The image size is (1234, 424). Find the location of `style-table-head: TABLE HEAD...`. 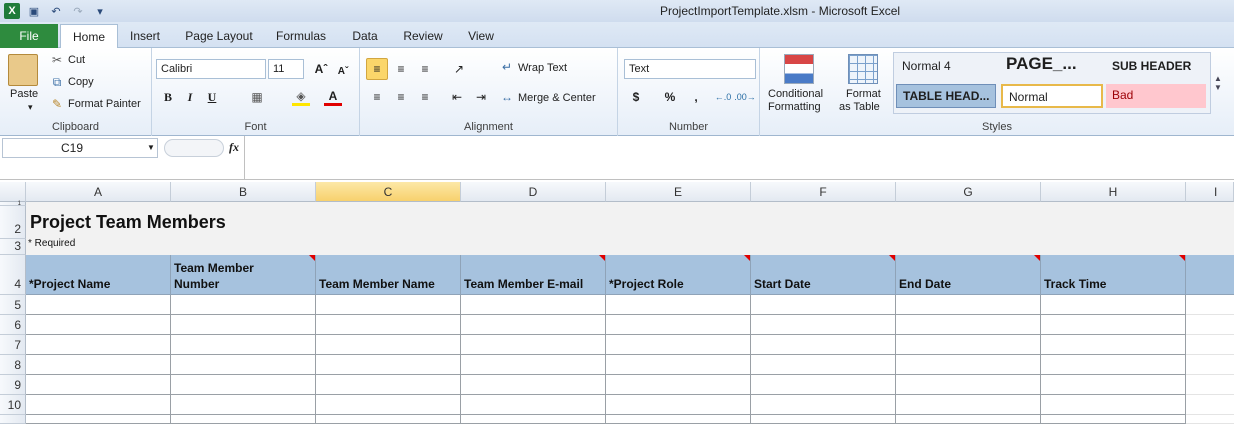

style-table-head: TABLE HEAD... is located at coordinates (946, 96).